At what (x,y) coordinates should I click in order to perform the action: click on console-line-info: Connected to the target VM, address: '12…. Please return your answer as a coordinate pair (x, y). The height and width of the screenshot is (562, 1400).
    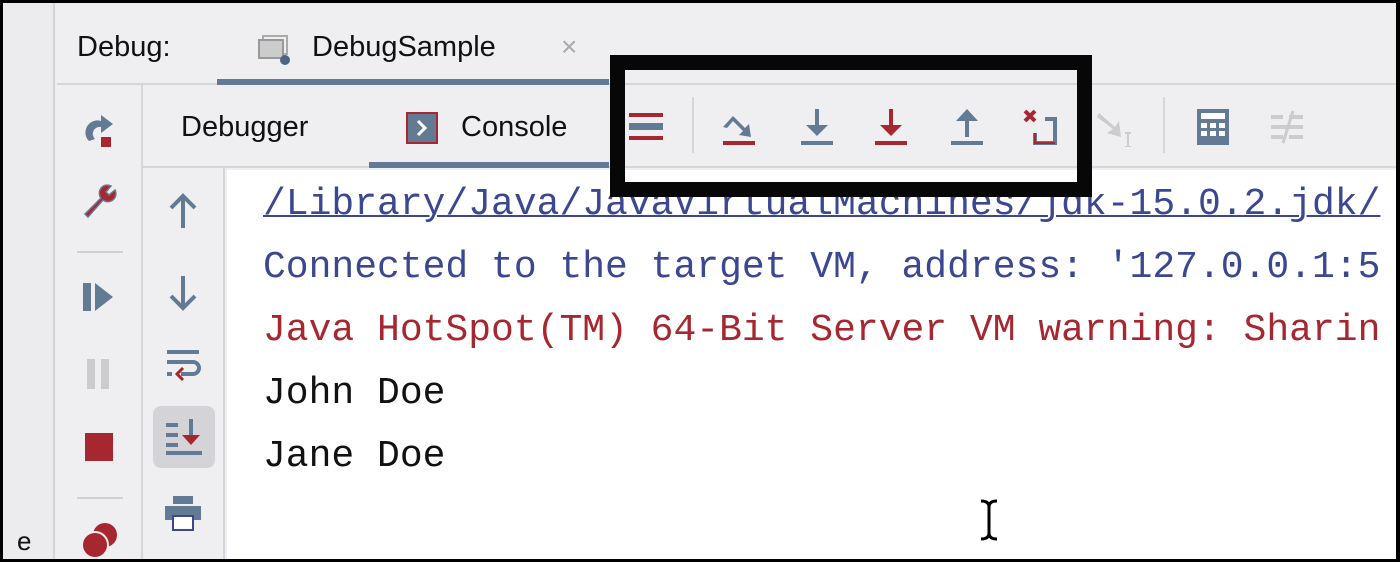
    Looking at the image, I should click on (822, 267).